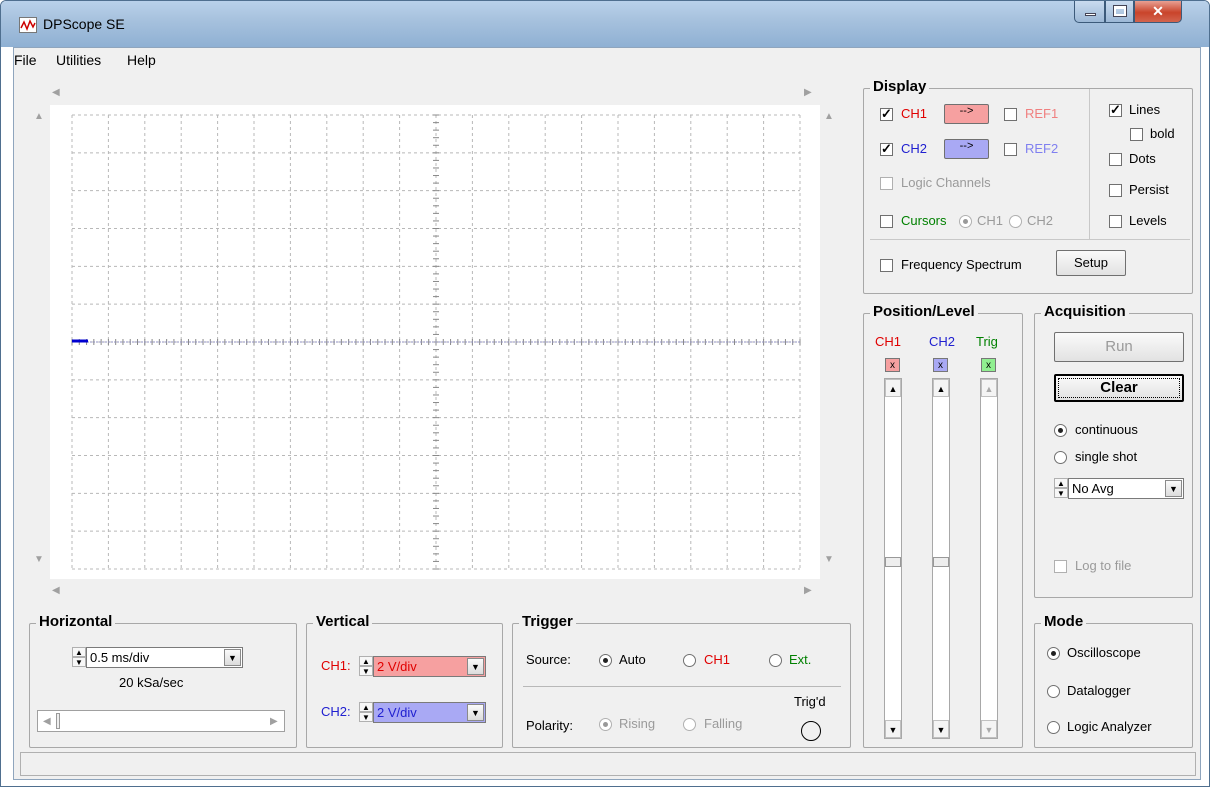 This screenshot has height=787, width=1210. Describe the element at coordinates (58, 721) in the screenshot. I see `scroll-thumb` at that location.